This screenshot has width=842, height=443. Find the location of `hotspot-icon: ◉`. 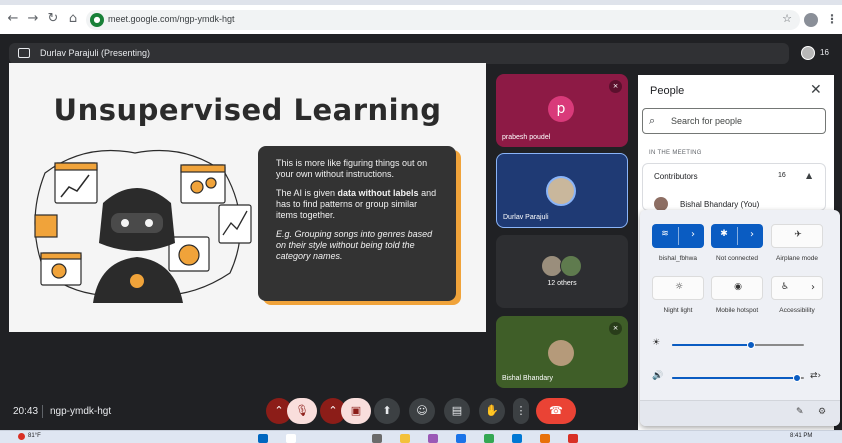

hotspot-icon: ◉ is located at coordinates (738, 287).